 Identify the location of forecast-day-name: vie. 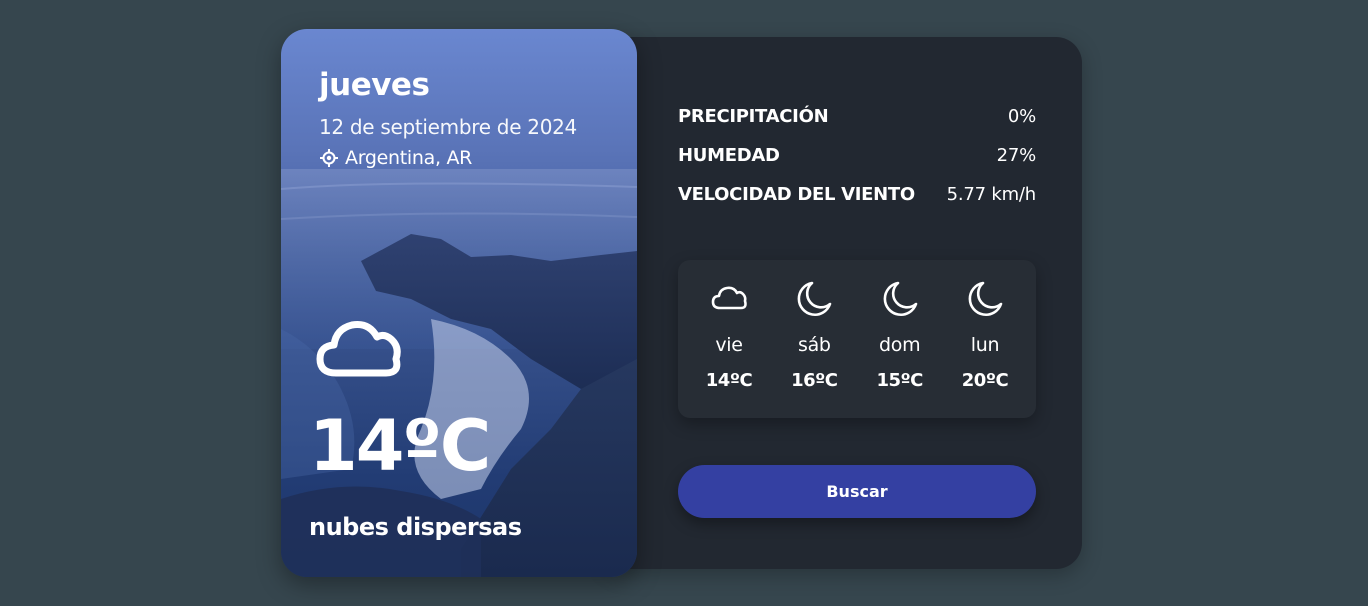
(729, 345).